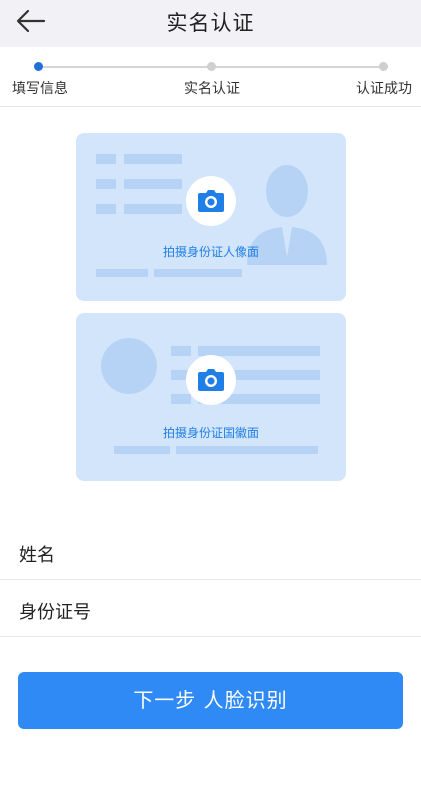 This screenshot has width=421, height=796. Describe the element at coordinates (40, 89) in the screenshot. I see `step-label-fill-info: 填写信息` at that location.